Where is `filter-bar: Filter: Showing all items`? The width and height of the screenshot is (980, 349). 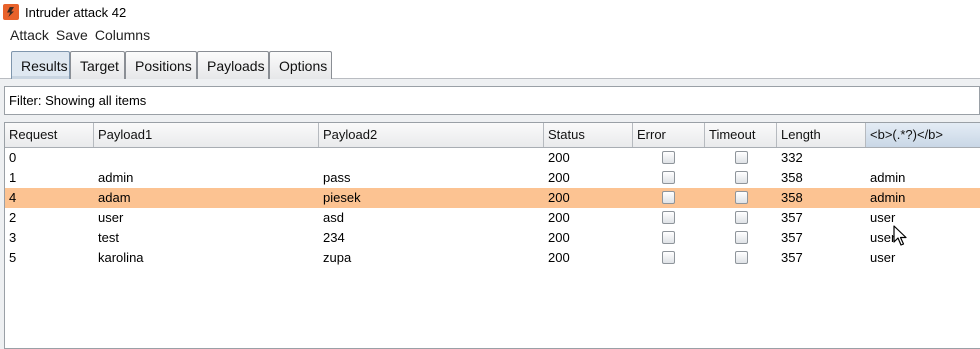 filter-bar: Filter: Showing all items is located at coordinates (492, 100).